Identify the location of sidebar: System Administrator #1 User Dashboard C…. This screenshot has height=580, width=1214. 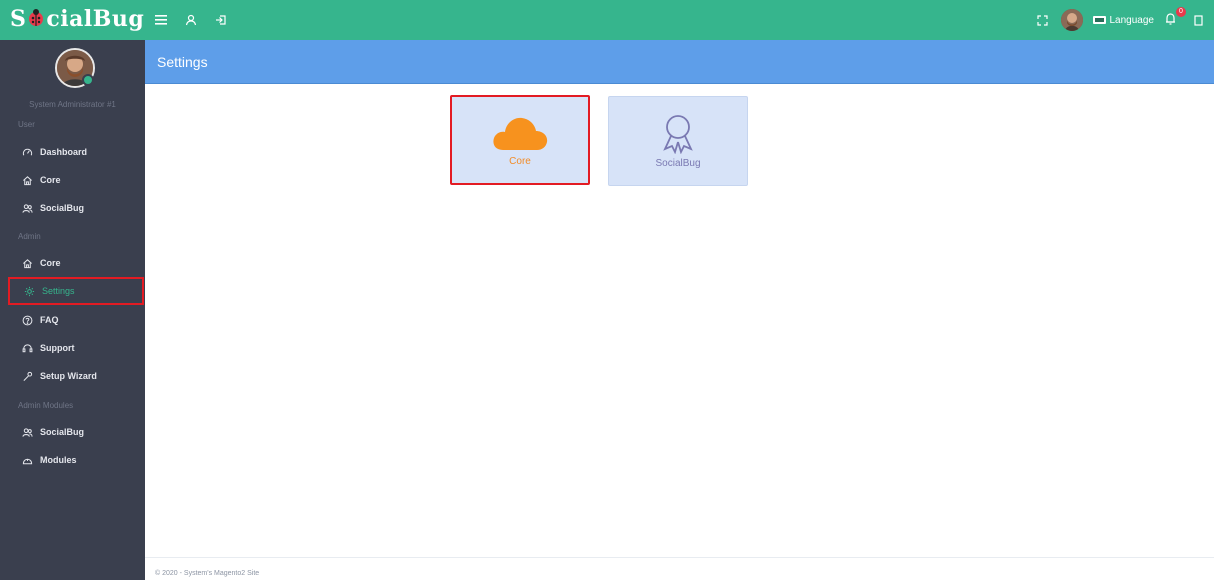
(72, 310).